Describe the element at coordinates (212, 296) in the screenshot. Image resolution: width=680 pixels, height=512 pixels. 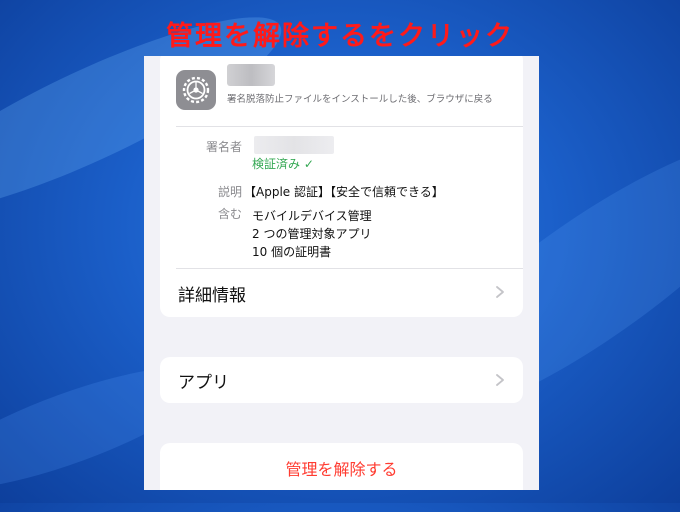
I see `more-details-label: 詳細情報` at that location.